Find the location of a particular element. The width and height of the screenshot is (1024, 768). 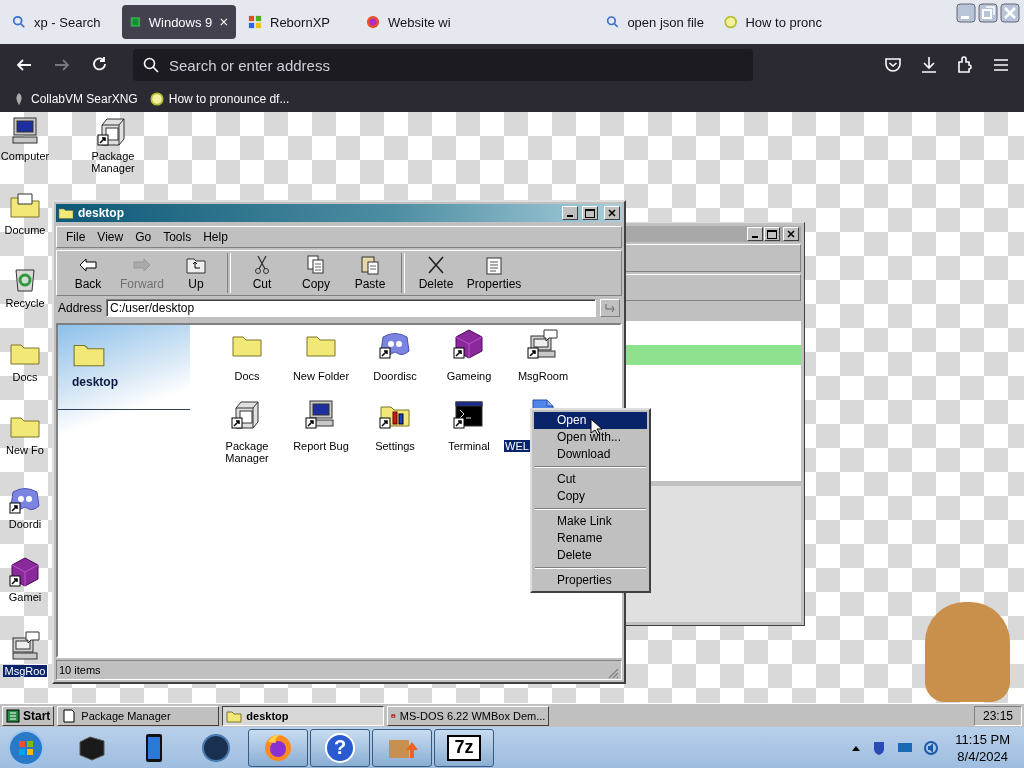

delete-icon is located at coordinates (436, 265).